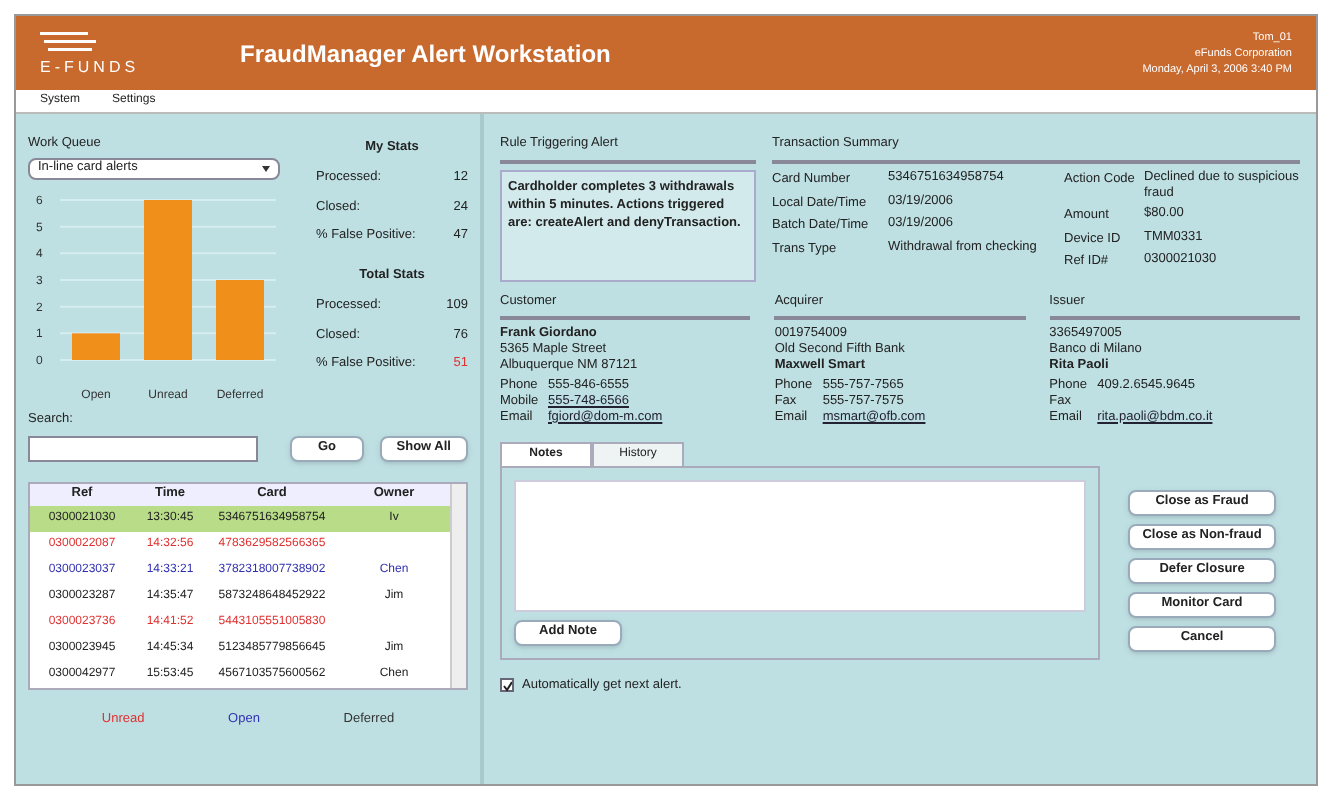  Describe the element at coordinates (90, 67) in the screenshot. I see `logo-text: E-FUNDS` at that location.